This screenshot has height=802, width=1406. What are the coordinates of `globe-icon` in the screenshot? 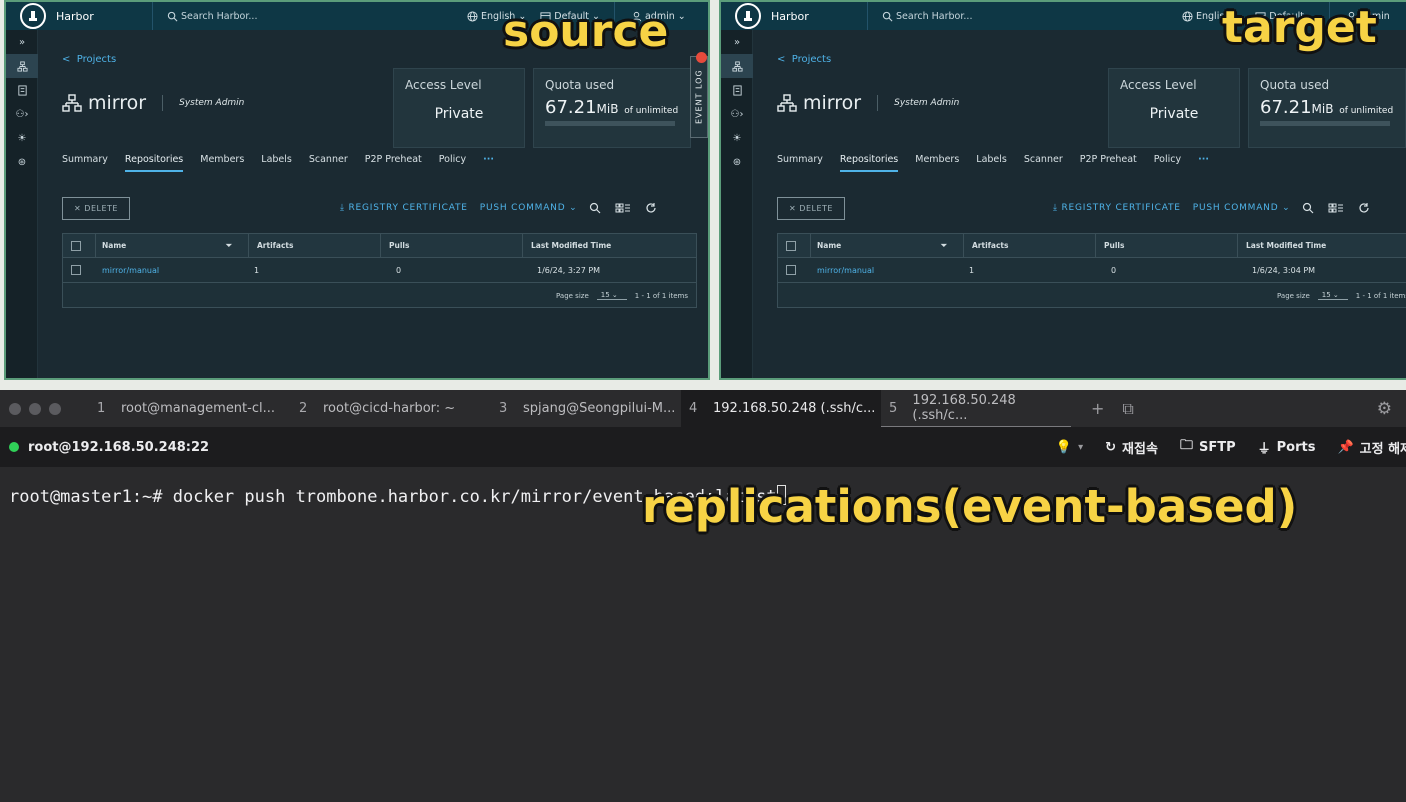 It's located at (1187, 16).